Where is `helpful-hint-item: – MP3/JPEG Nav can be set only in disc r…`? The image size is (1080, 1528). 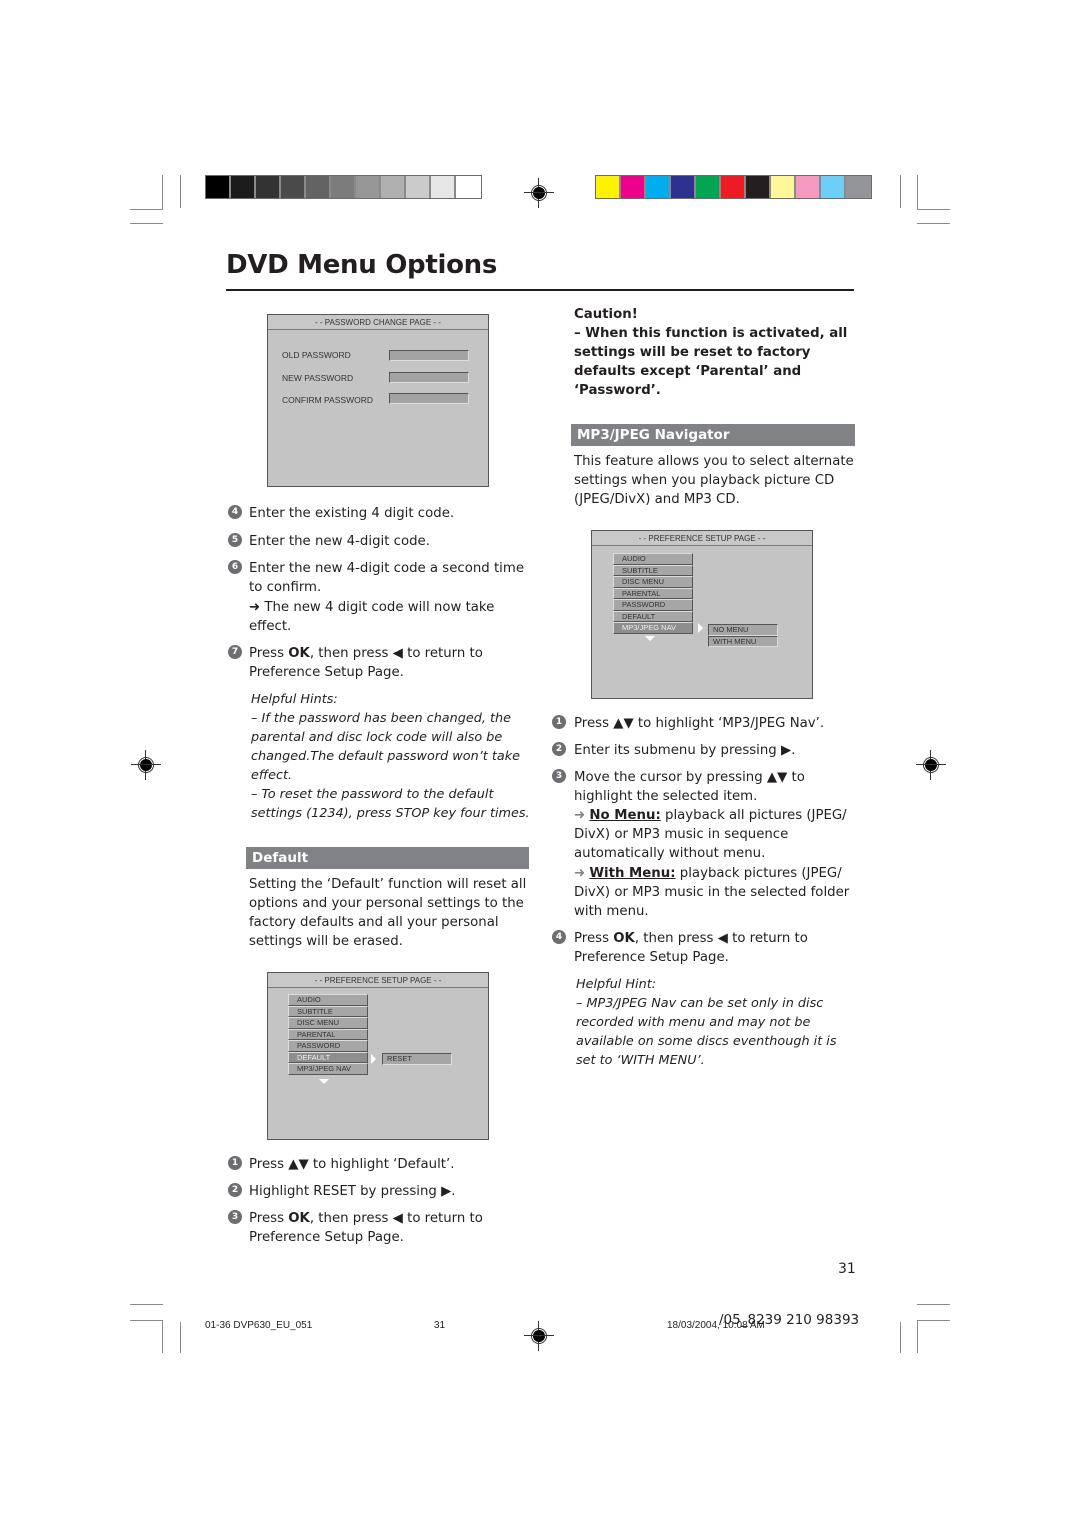
helpful-hint-item: – MP3/JPEG Nav can be set only in disc r… is located at coordinates (706, 1032).